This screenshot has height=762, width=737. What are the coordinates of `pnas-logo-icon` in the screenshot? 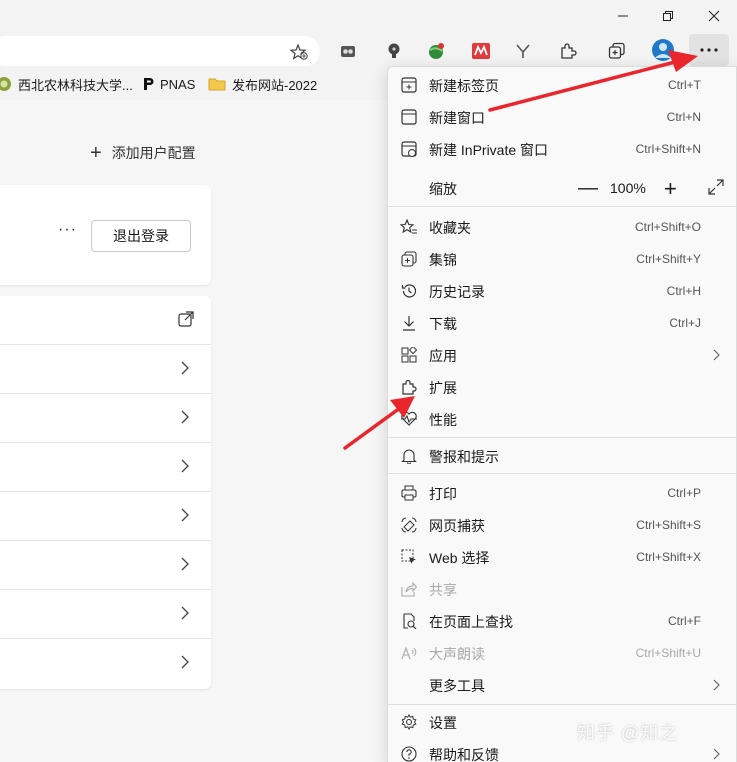 It's located at (148, 84).